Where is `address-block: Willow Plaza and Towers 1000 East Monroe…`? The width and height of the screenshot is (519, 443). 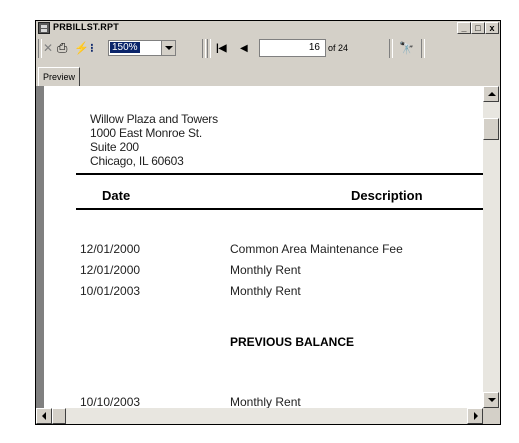 address-block: Willow Plaza and Towers 1000 East Monroe… is located at coordinates (154, 140).